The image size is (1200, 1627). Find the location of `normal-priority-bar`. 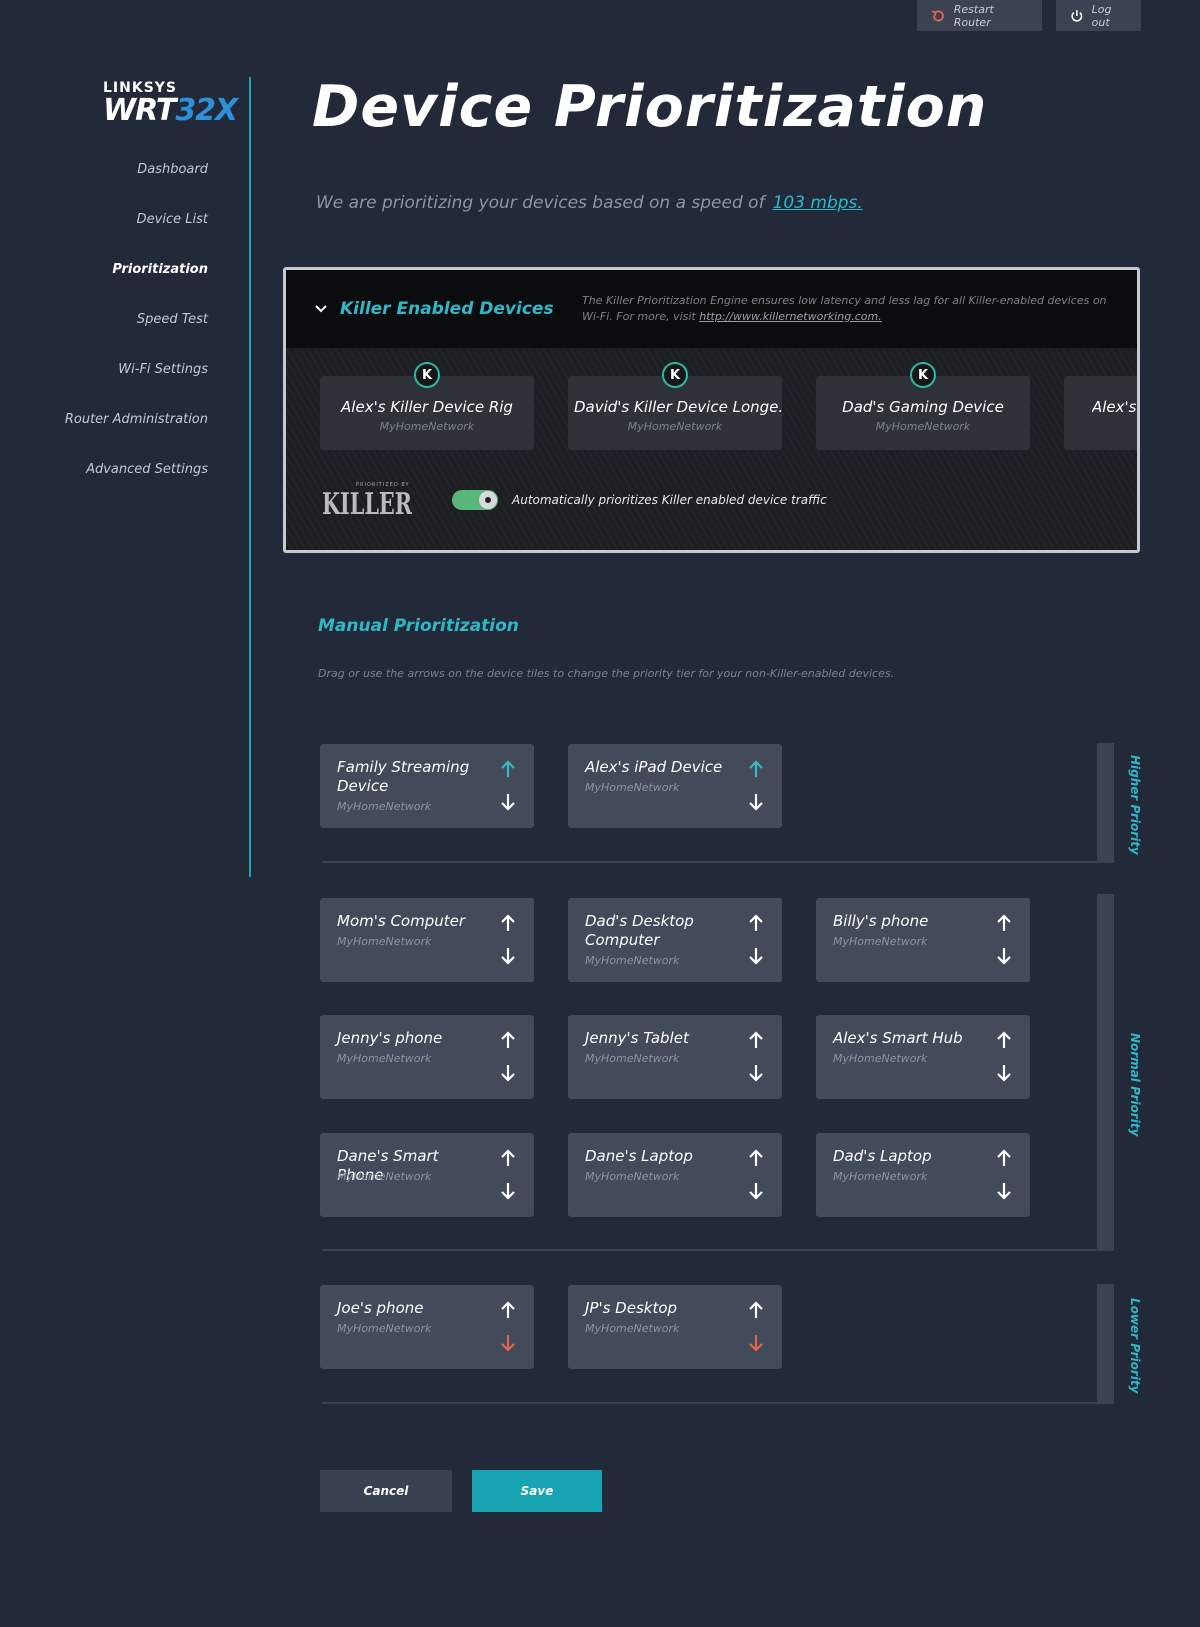

normal-priority-bar is located at coordinates (1105, 1072).